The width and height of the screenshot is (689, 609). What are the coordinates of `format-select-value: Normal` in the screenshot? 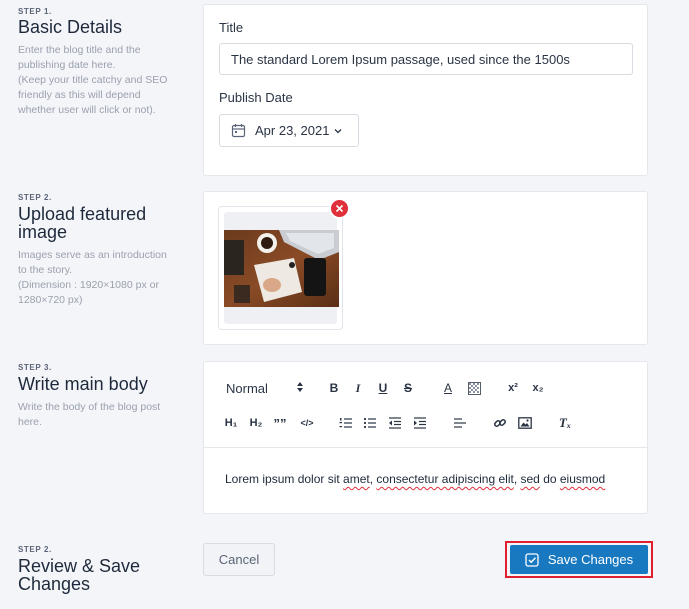 It's located at (247, 388).